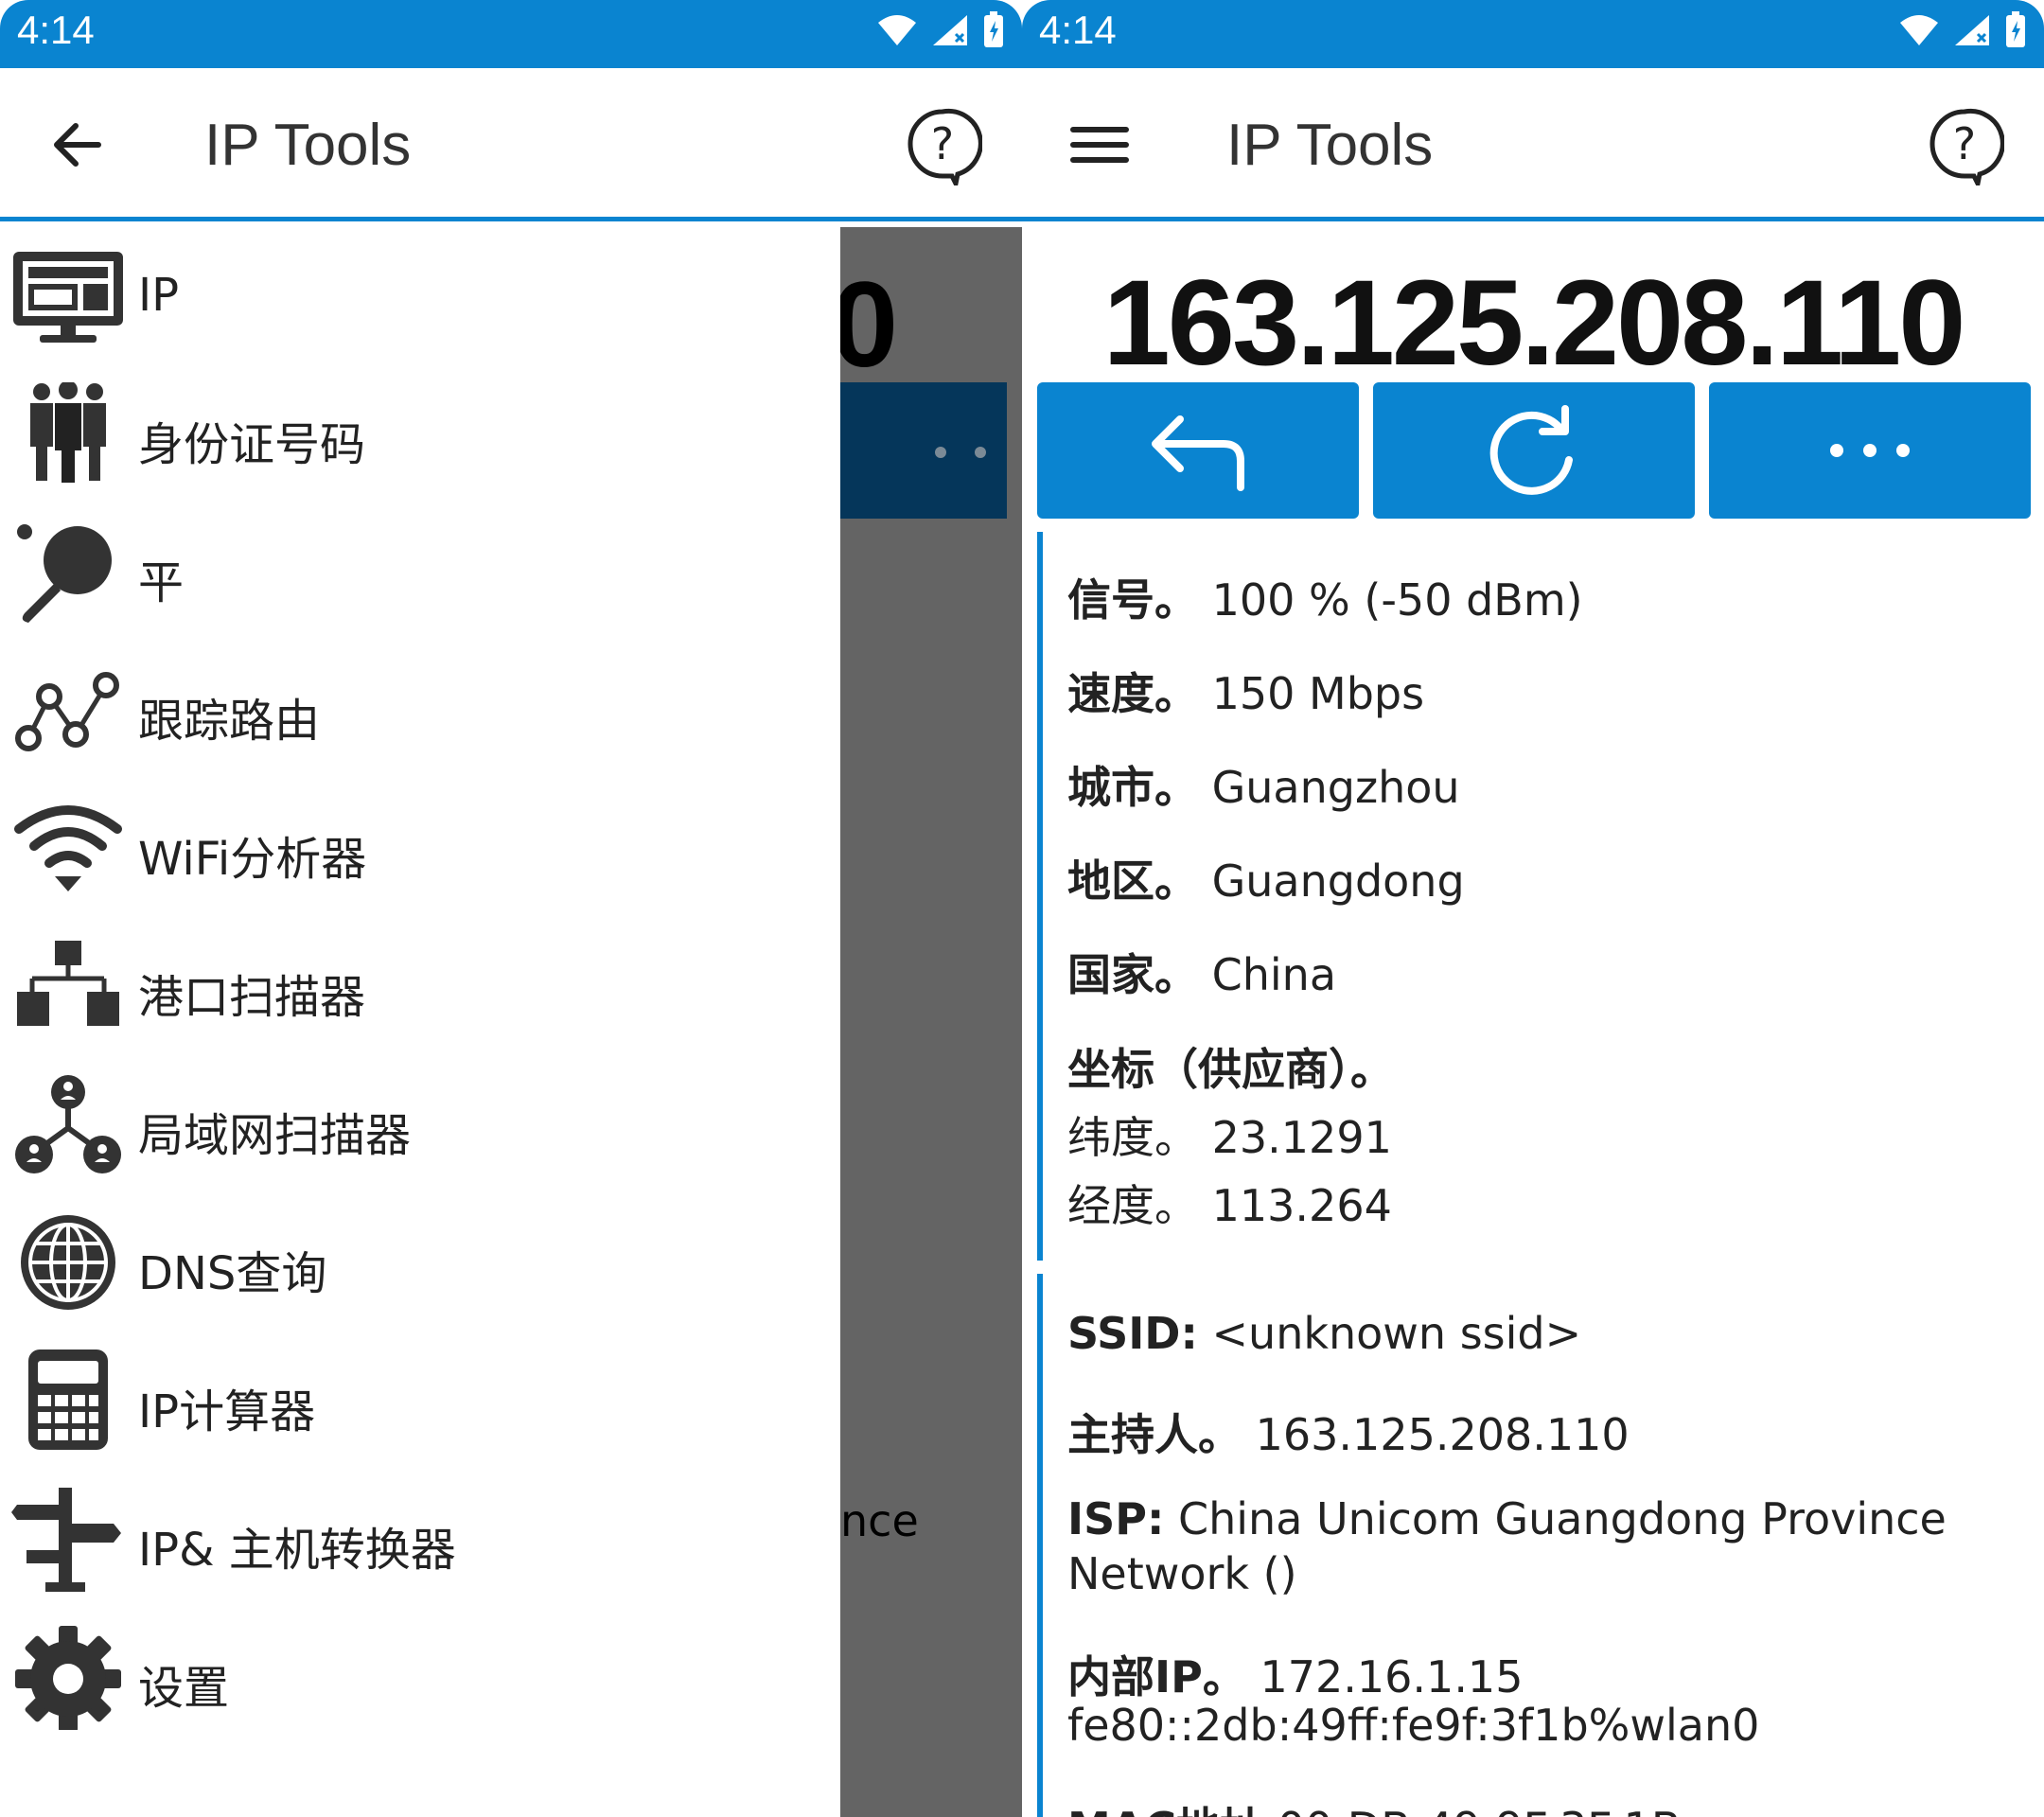 The image size is (2044, 1817). What do you see at coordinates (1229, 1134) in the screenshot?
I see `latitude-row: 纬度。 23.1291` at bounding box center [1229, 1134].